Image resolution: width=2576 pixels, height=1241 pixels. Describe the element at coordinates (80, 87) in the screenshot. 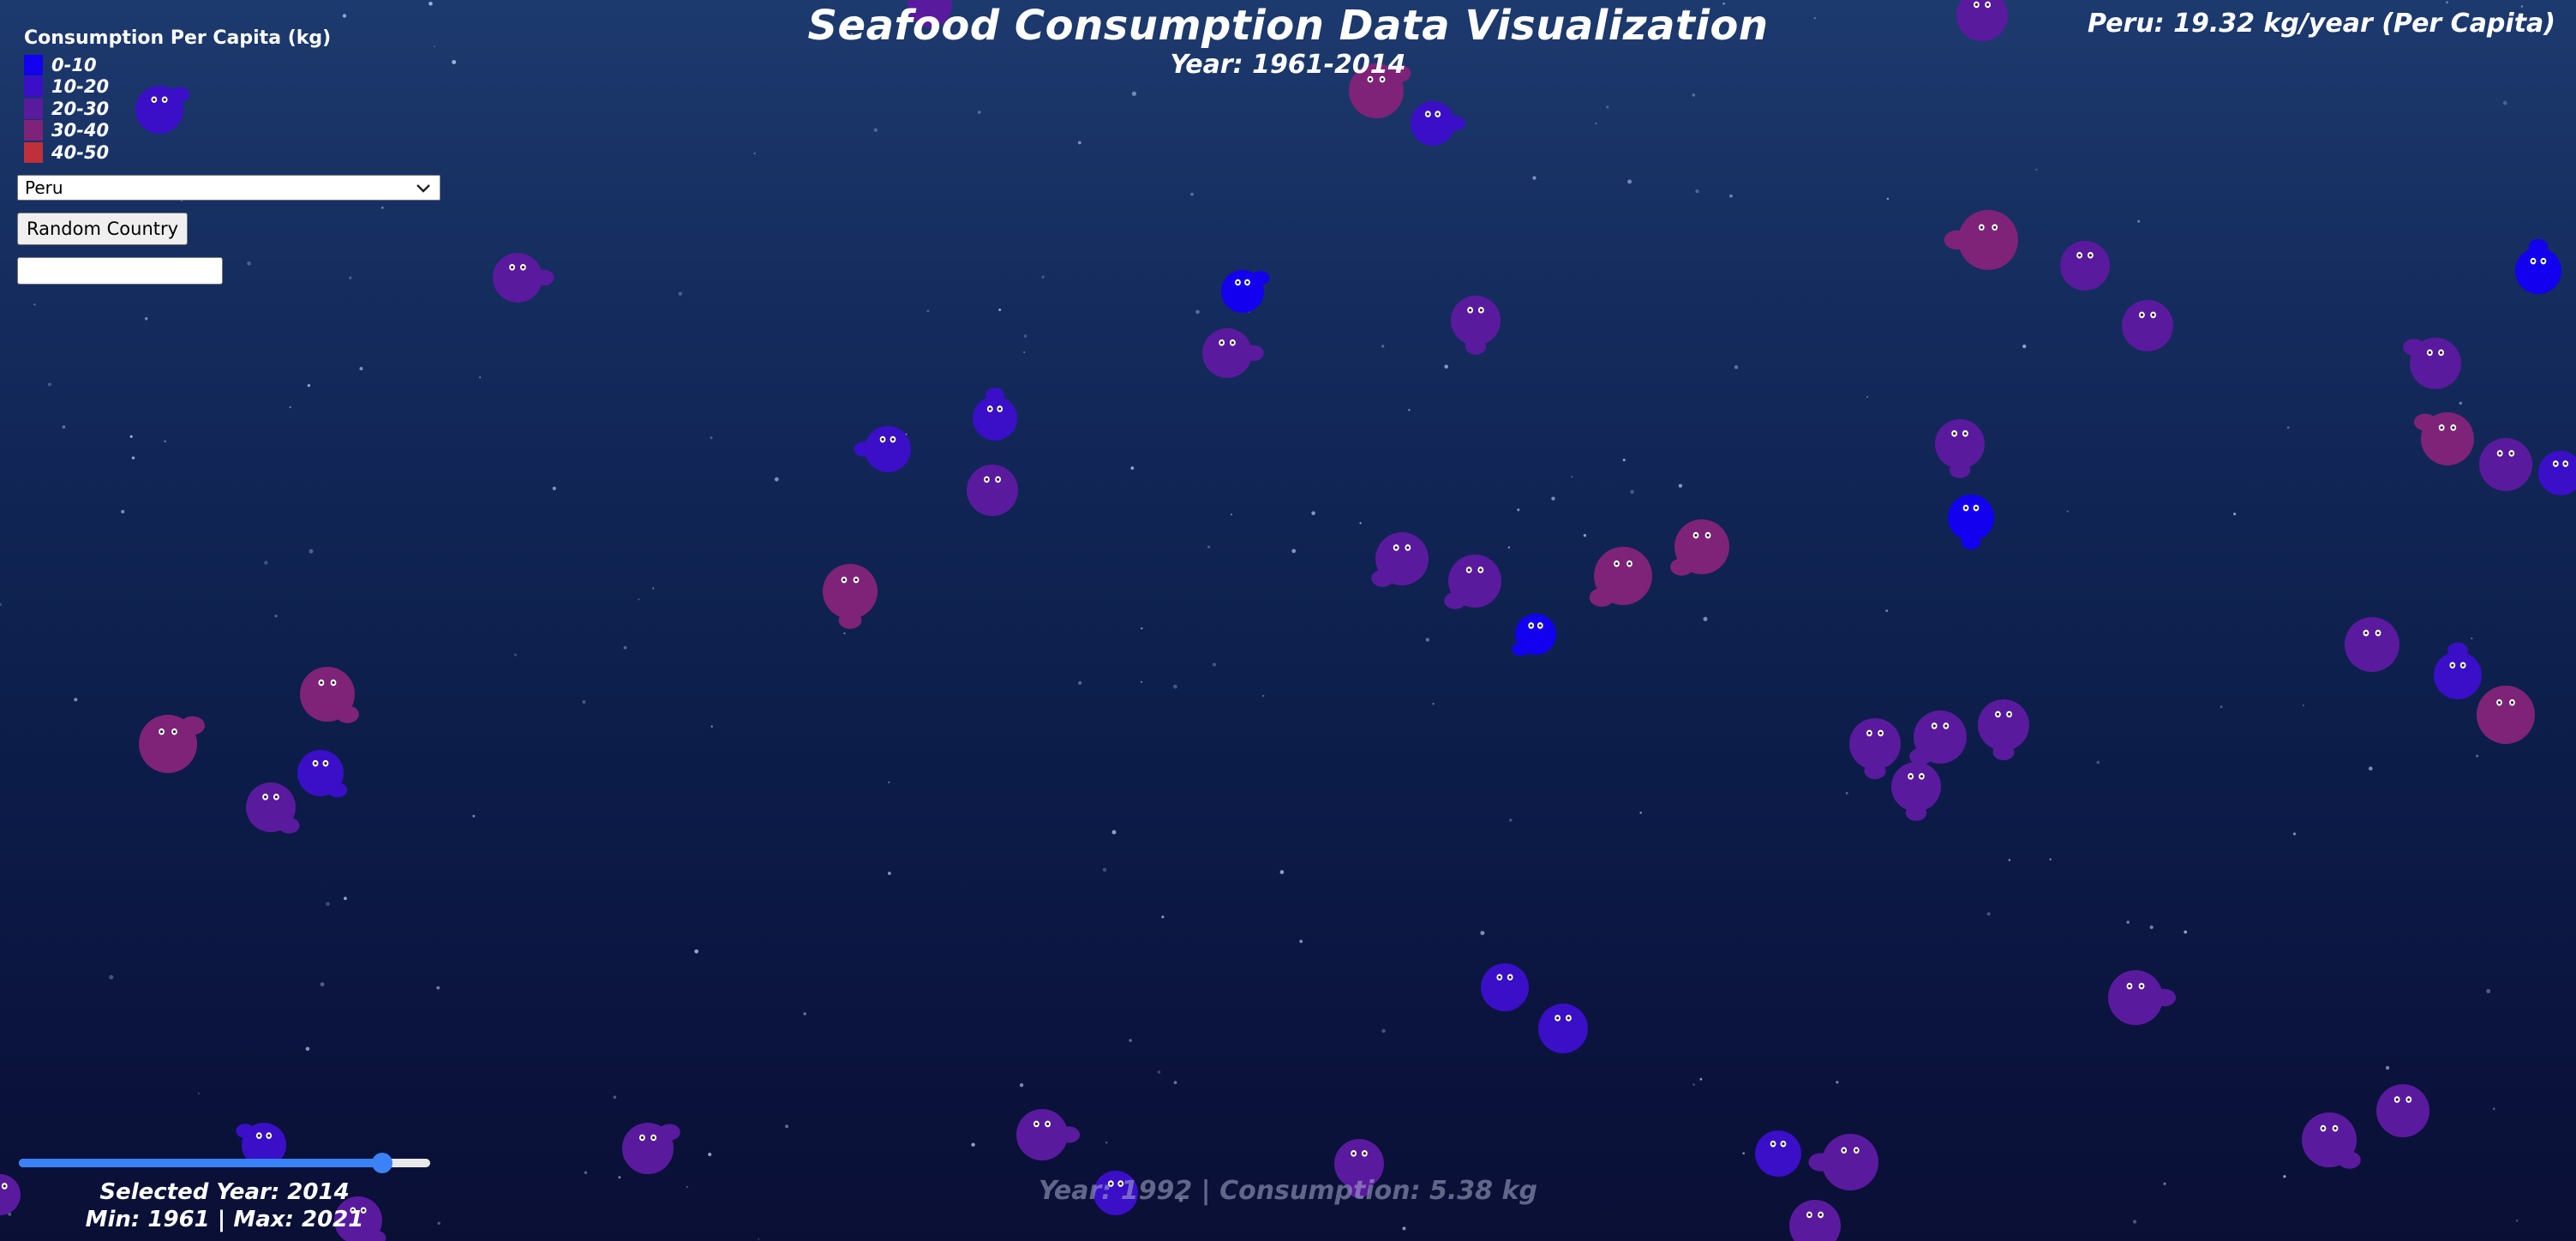

I see `legend-label: 10-20` at that location.